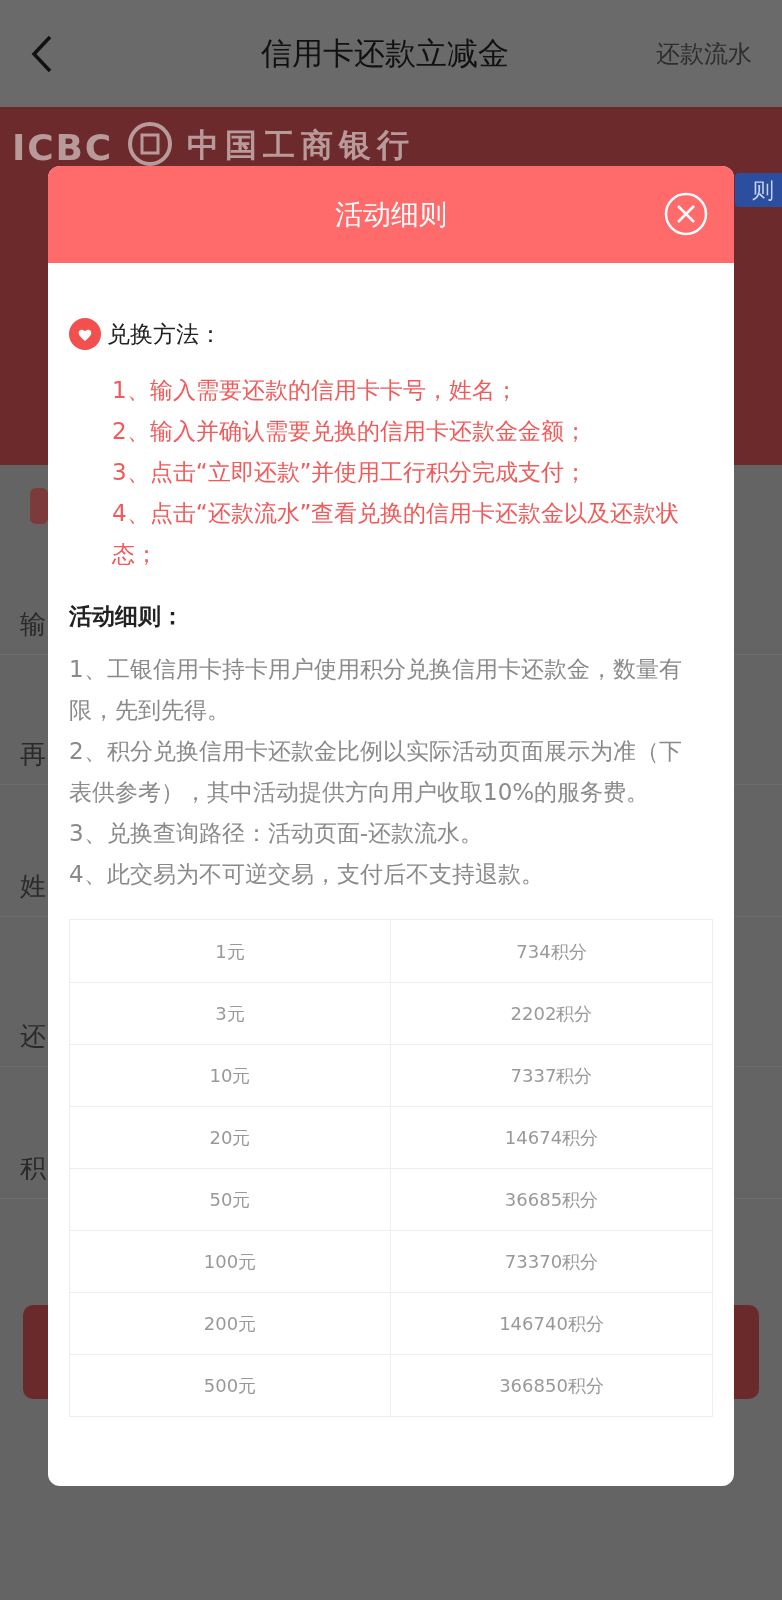  What do you see at coordinates (276, 833) in the screenshot?
I see `rule-text: 3、兑换查询路径：活动页面-还款流水。` at bounding box center [276, 833].